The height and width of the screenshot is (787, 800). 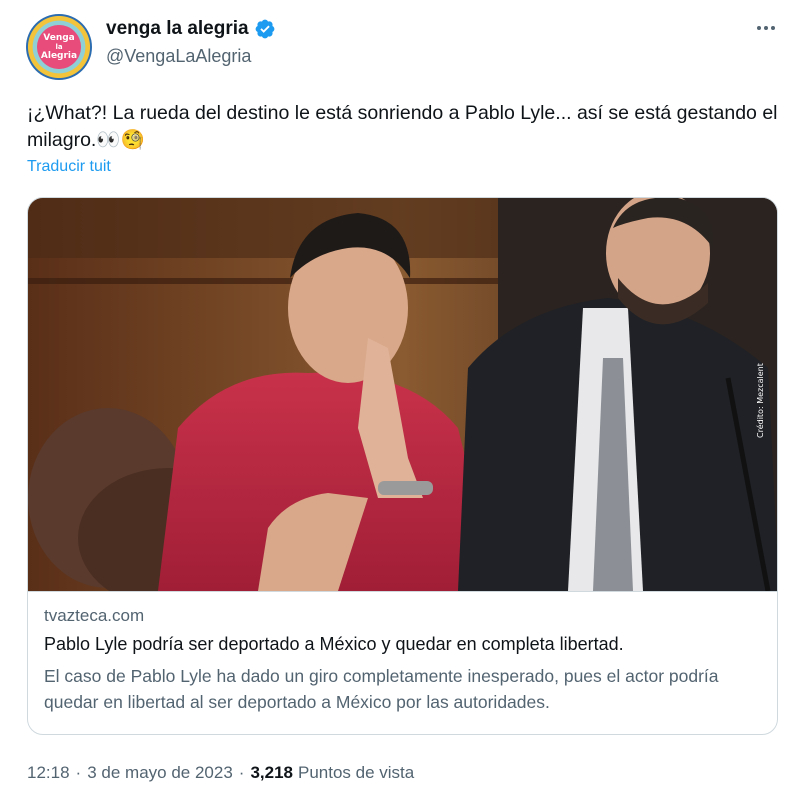 What do you see at coordinates (94, 615) in the screenshot?
I see `card-domain: tvazteca.com` at bounding box center [94, 615].